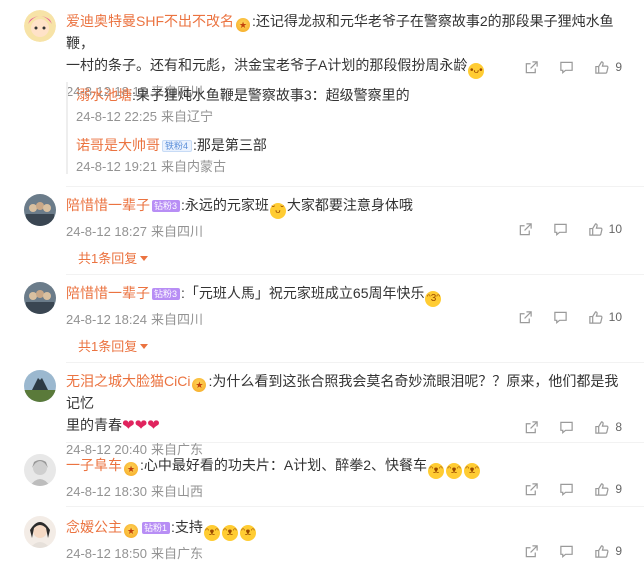 The width and height of the screenshot is (644, 573). What do you see at coordinates (476, 71) in the screenshot?
I see `emoji-icon: •ᴗ•` at bounding box center [476, 71].